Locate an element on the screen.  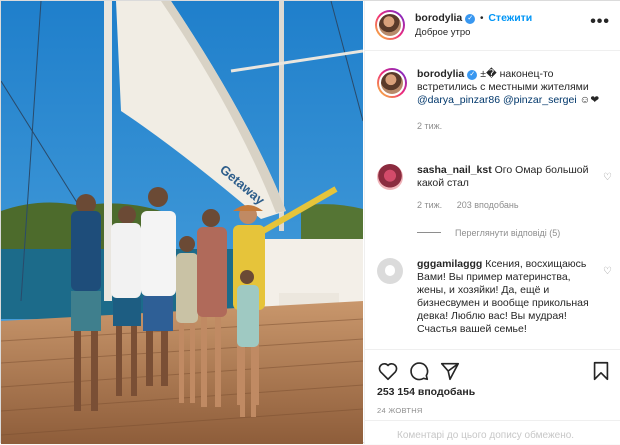
view-replies-button: Переглянути відповіді (5) is located at coordinates (488, 233).